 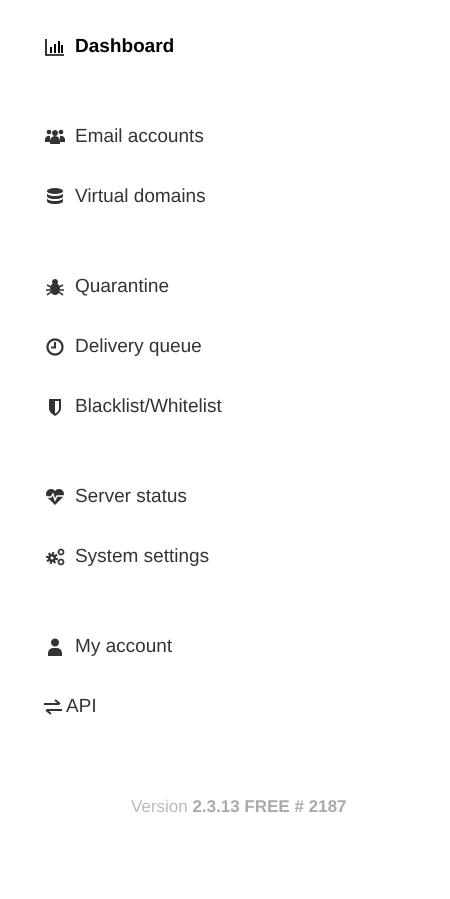 I want to click on nav-item: Blacklist/Whitelist, so click(x=133, y=407).